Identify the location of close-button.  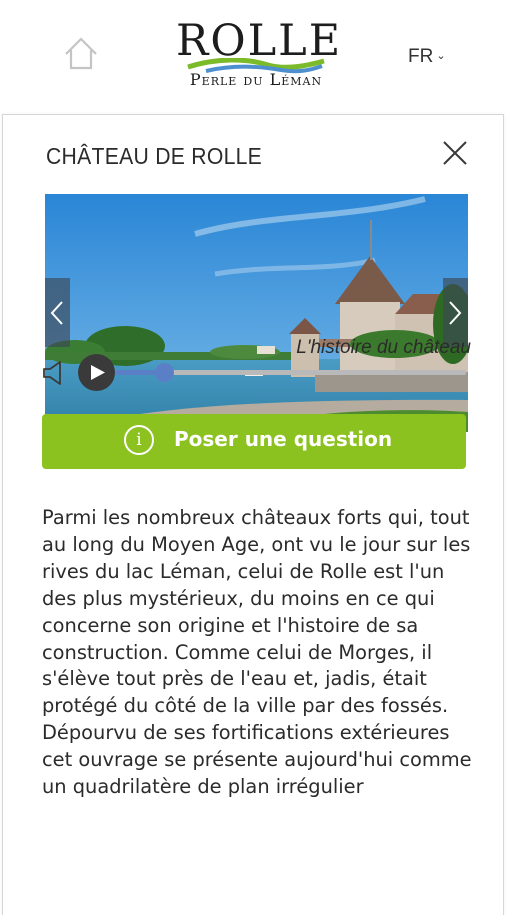
(455, 153).